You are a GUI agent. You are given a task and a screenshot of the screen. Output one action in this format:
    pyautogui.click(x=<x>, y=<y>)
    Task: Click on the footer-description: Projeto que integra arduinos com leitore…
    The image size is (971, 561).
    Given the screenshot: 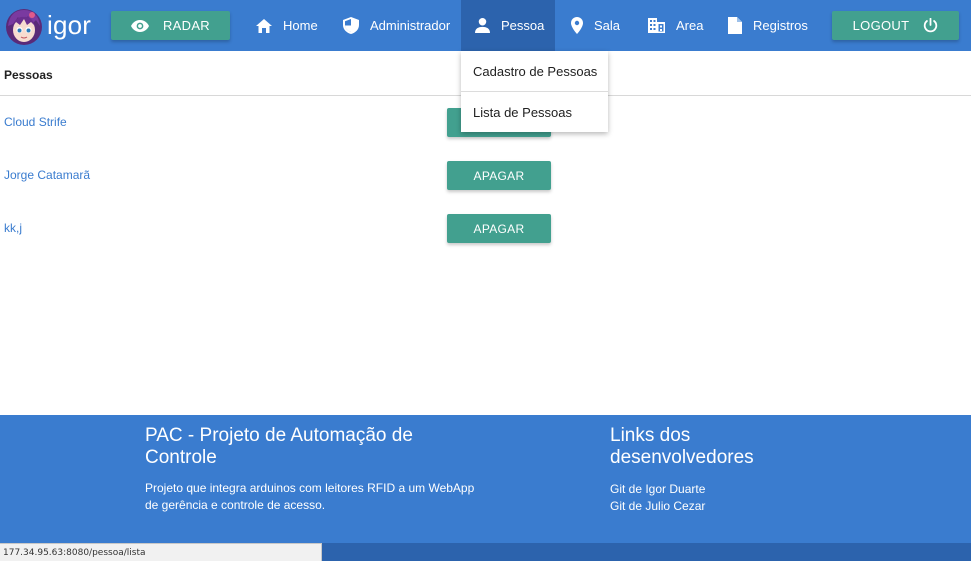 What is the action you would take?
    pyautogui.click(x=310, y=496)
    